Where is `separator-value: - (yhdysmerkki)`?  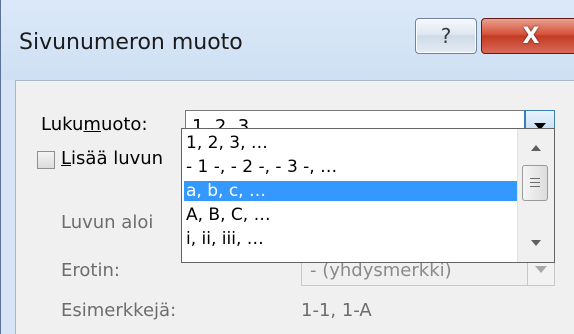
separator-value: - (yhdysmerkki) is located at coordinates (381, 270).